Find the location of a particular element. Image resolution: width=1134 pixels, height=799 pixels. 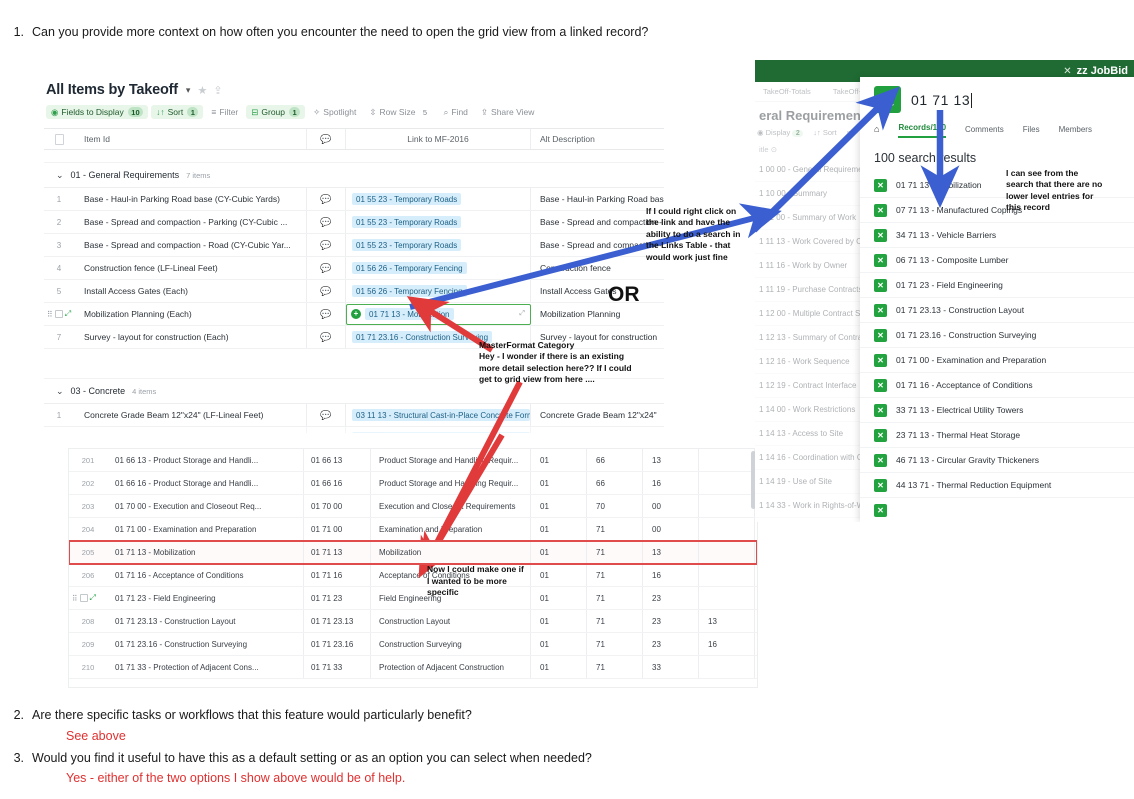

cell-link: 01 56 26 - Temporary Fencing is located at coordinates (438, 291).